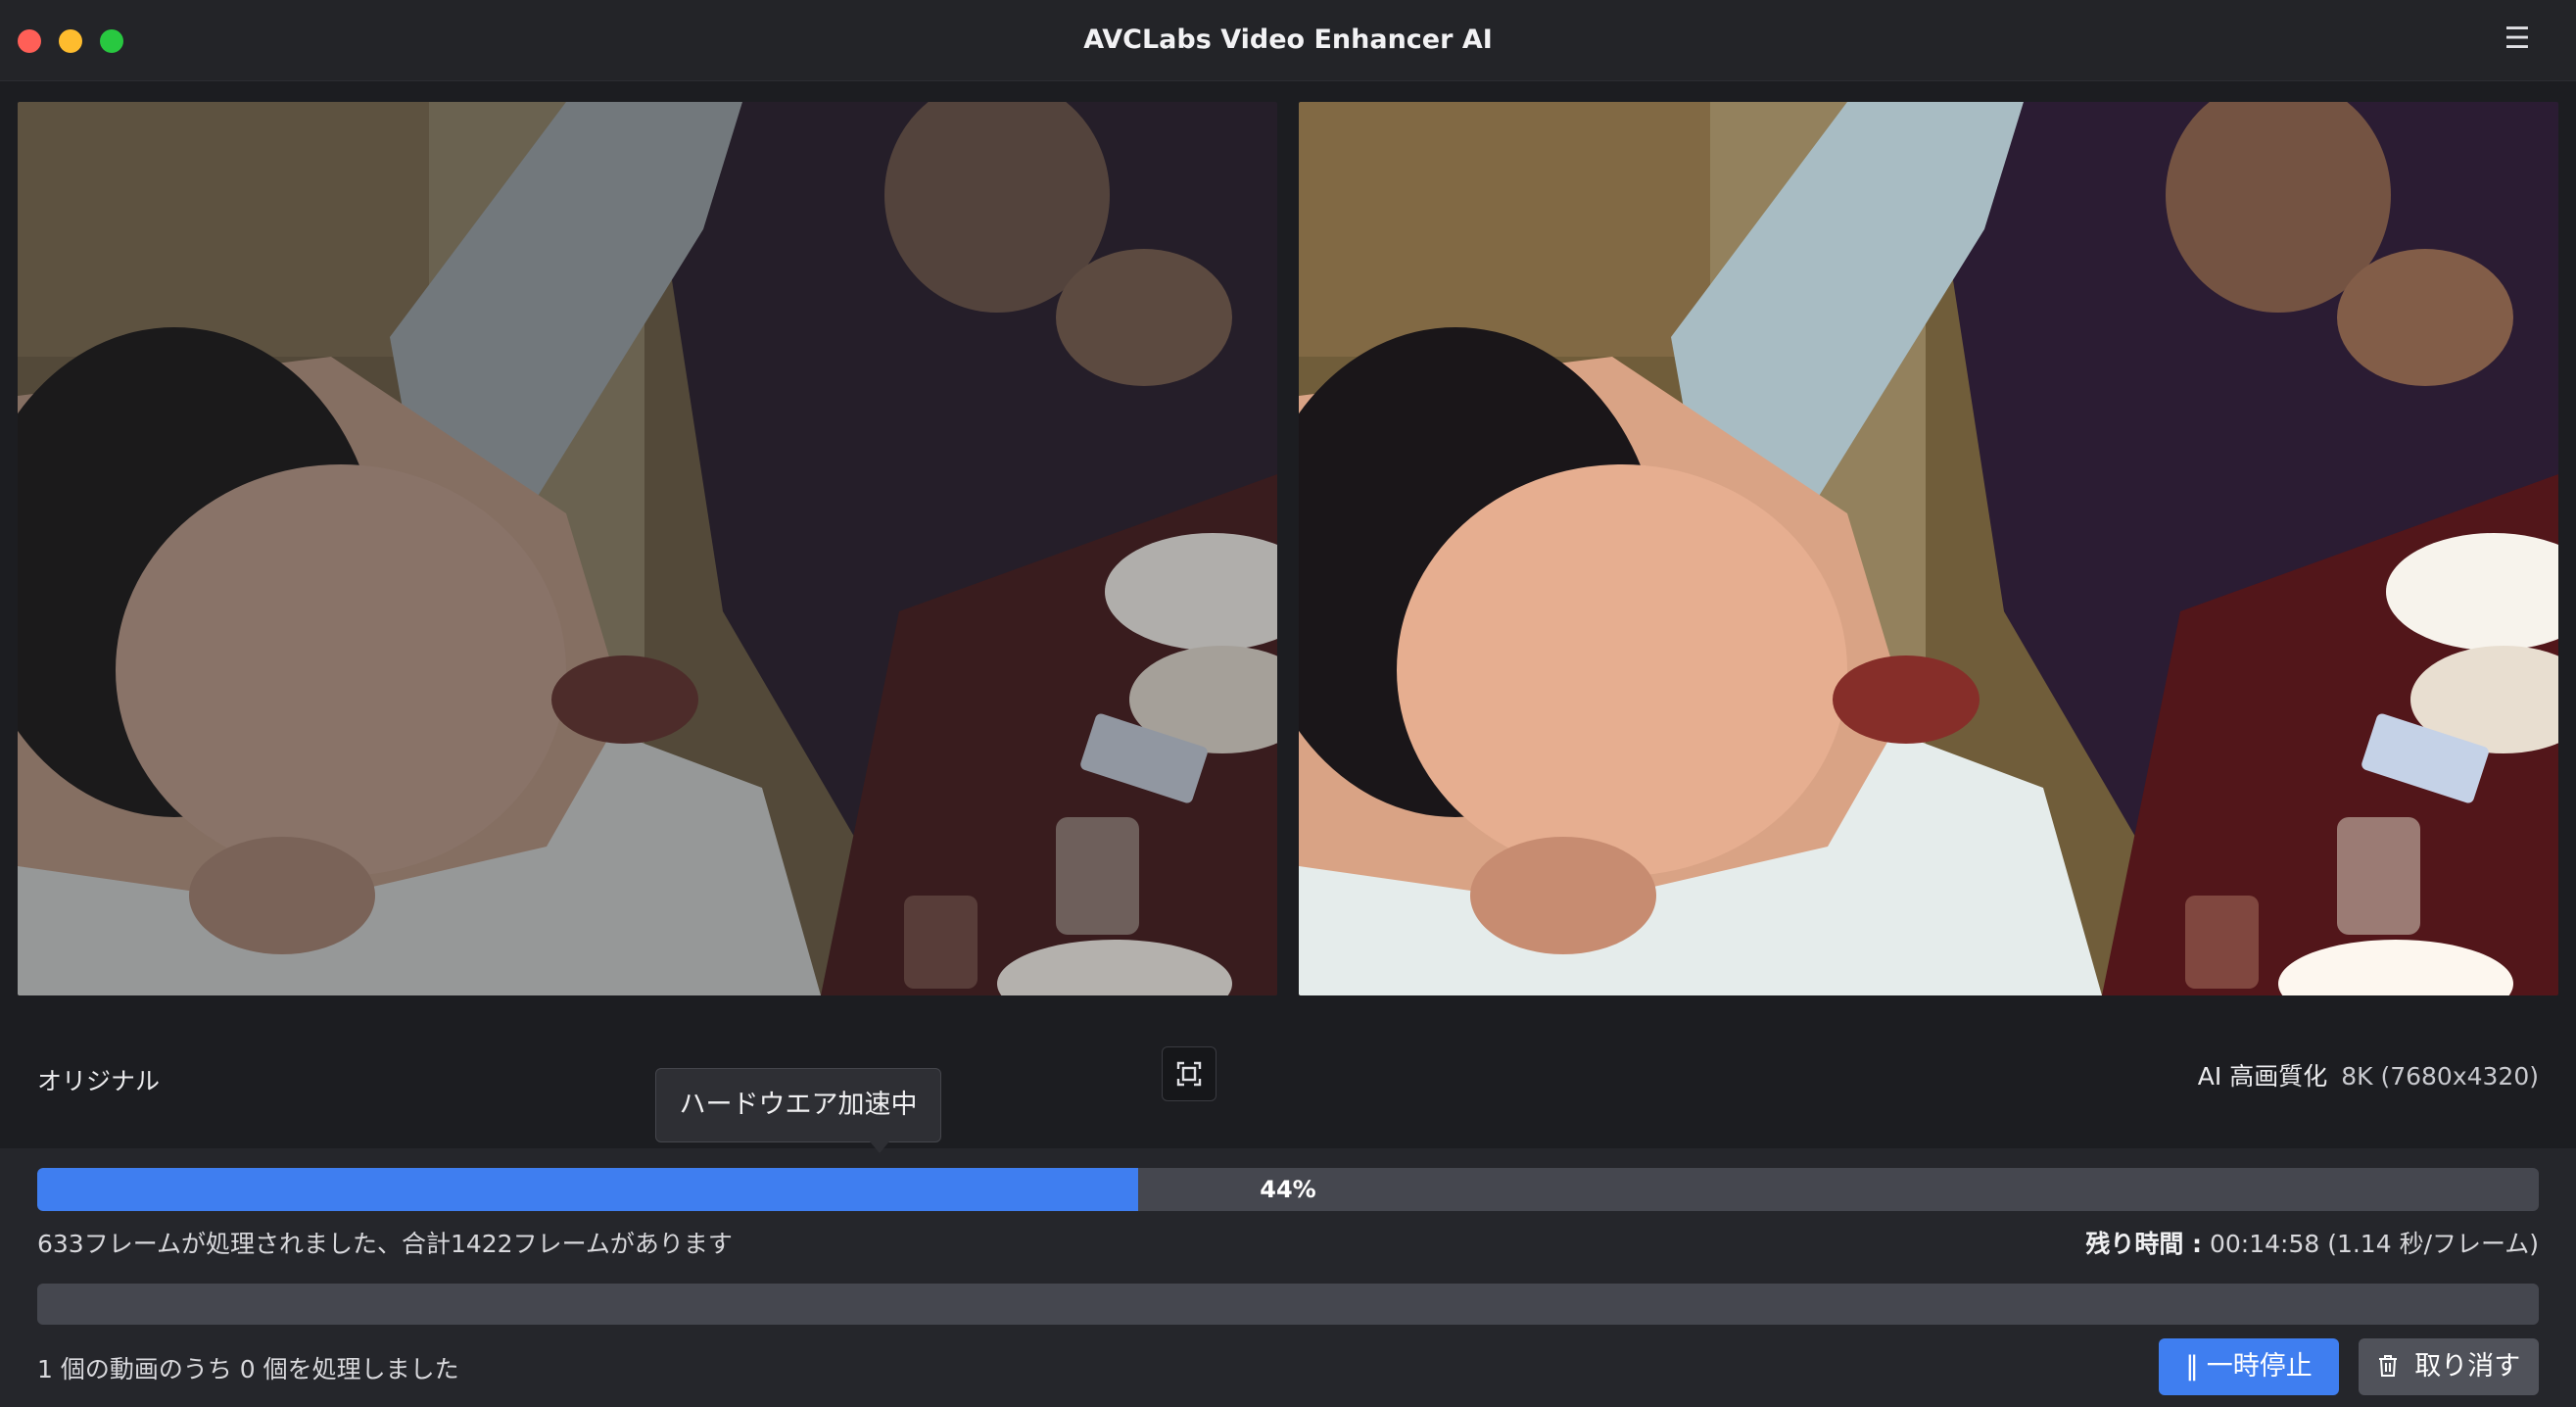  Describe the element at coordinates (2467, 1366) in the screenshot. I see `cancel-button-label: 取り消す` at that location.